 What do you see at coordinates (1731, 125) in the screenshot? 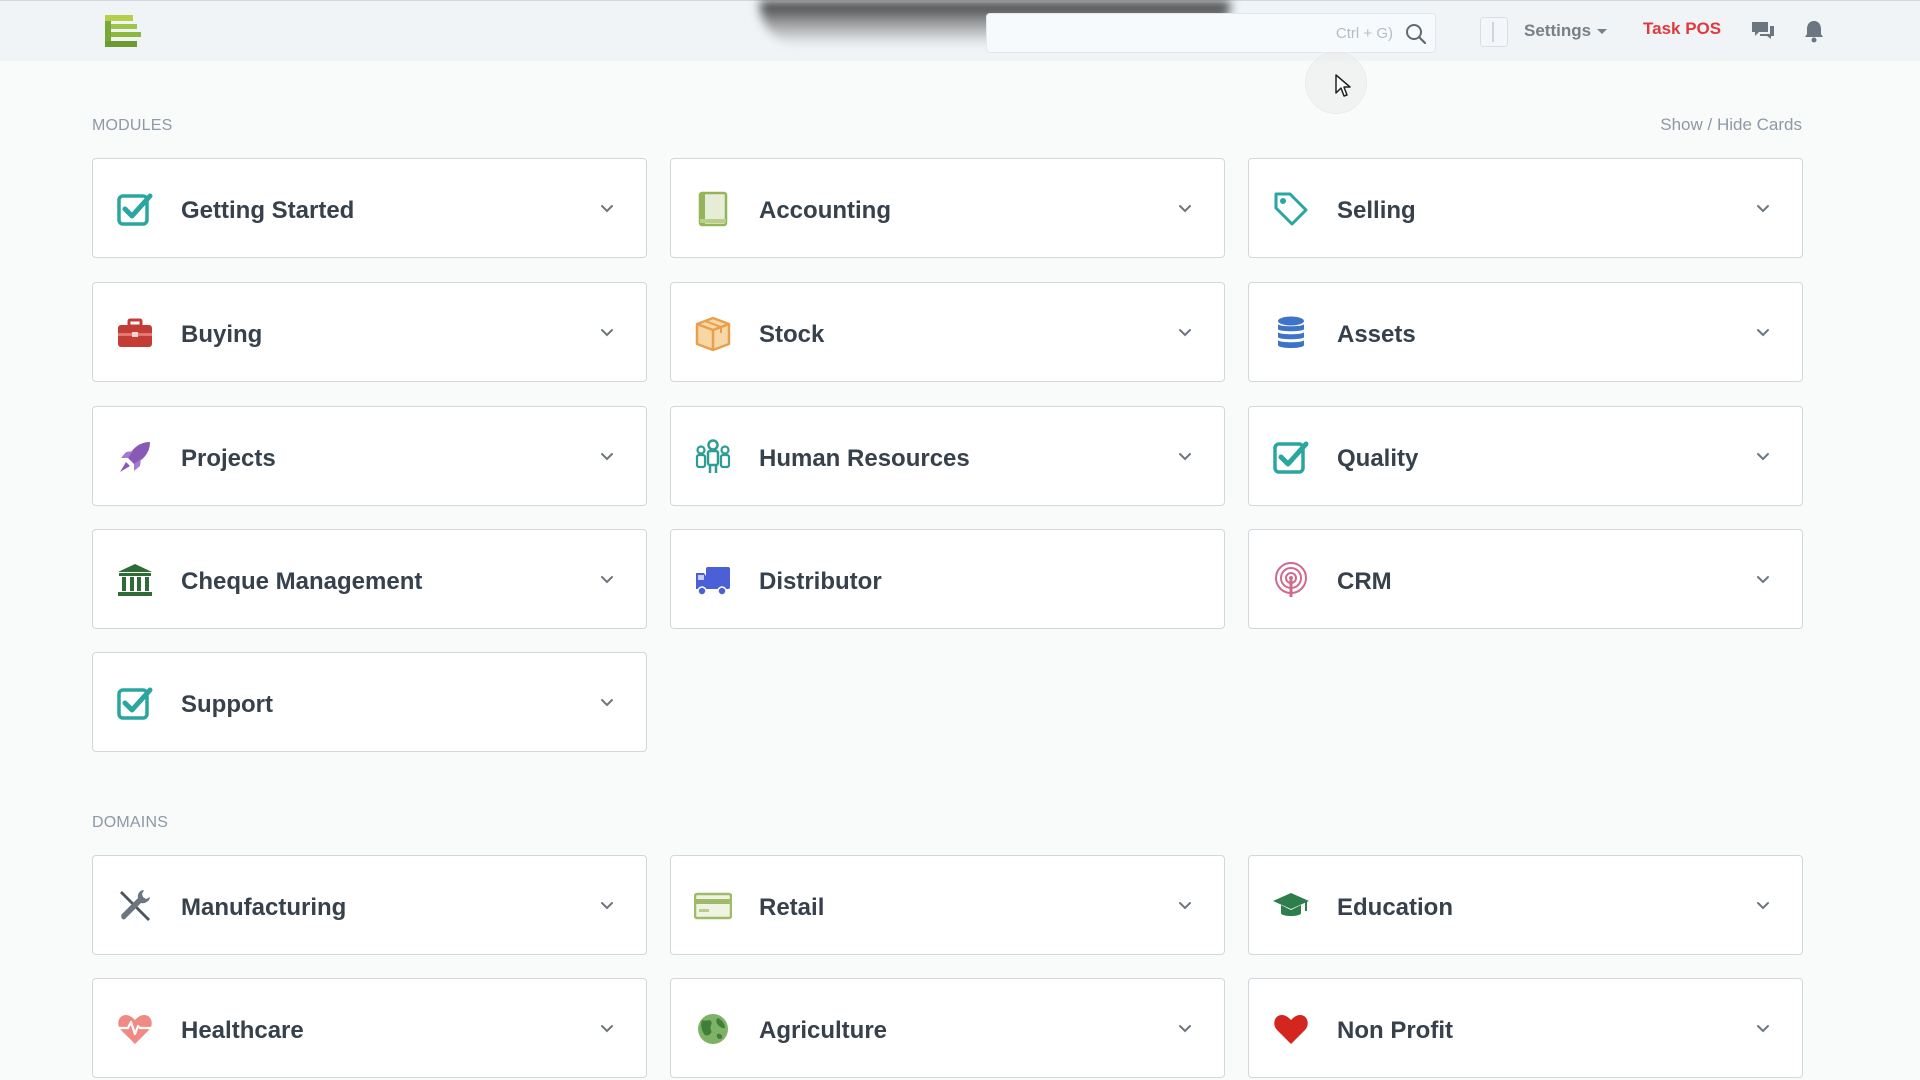
I see `show-hide-cards-link: Show / Hide Cards` at bounding box center [1731, 125].